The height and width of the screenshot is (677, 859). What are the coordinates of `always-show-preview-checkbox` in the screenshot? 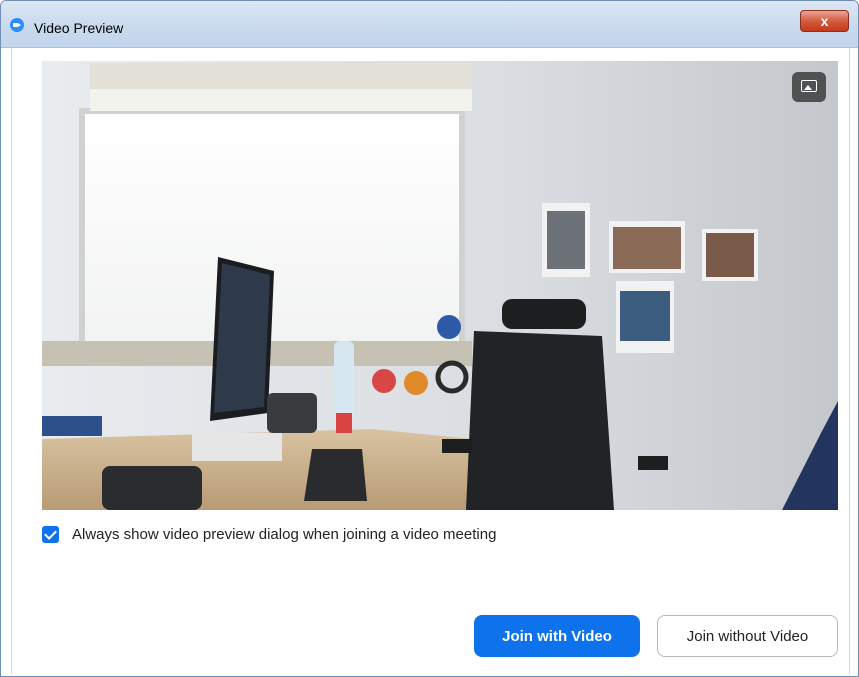 It's located at (50, 534).